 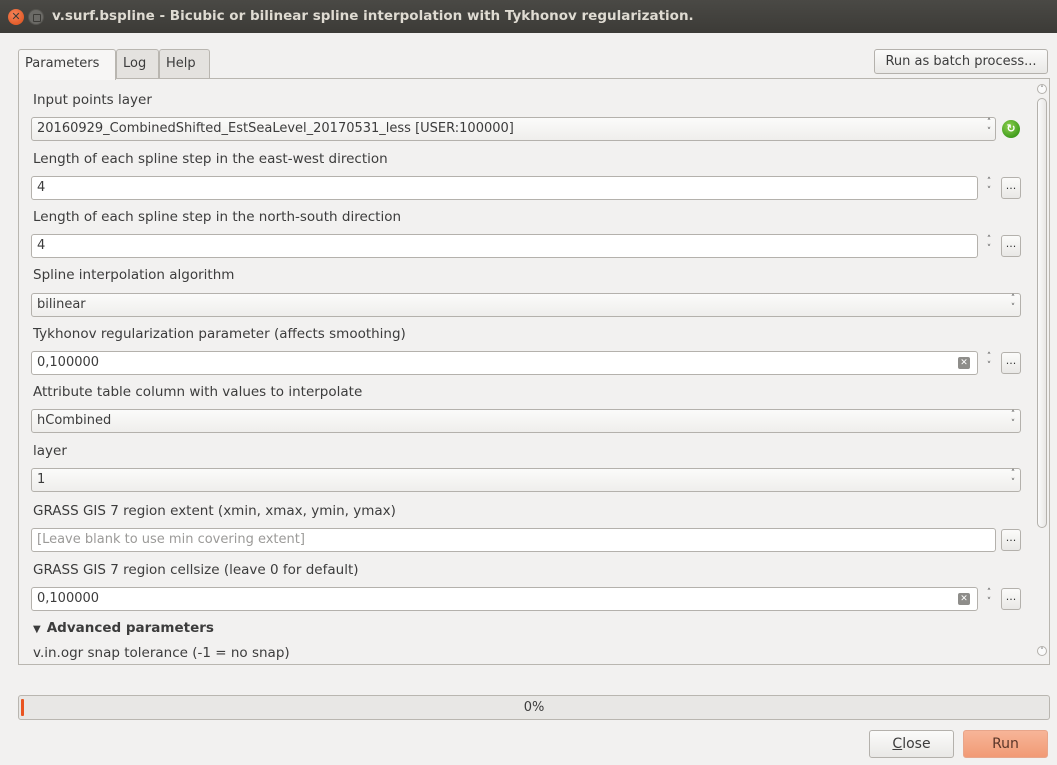 I want to click on close-label: lose, so click(x=916, y=744).